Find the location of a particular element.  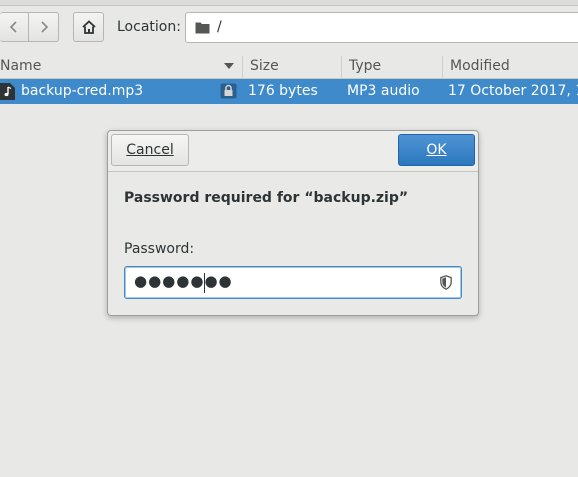

lock-icon is located at coordinates (228, 91).